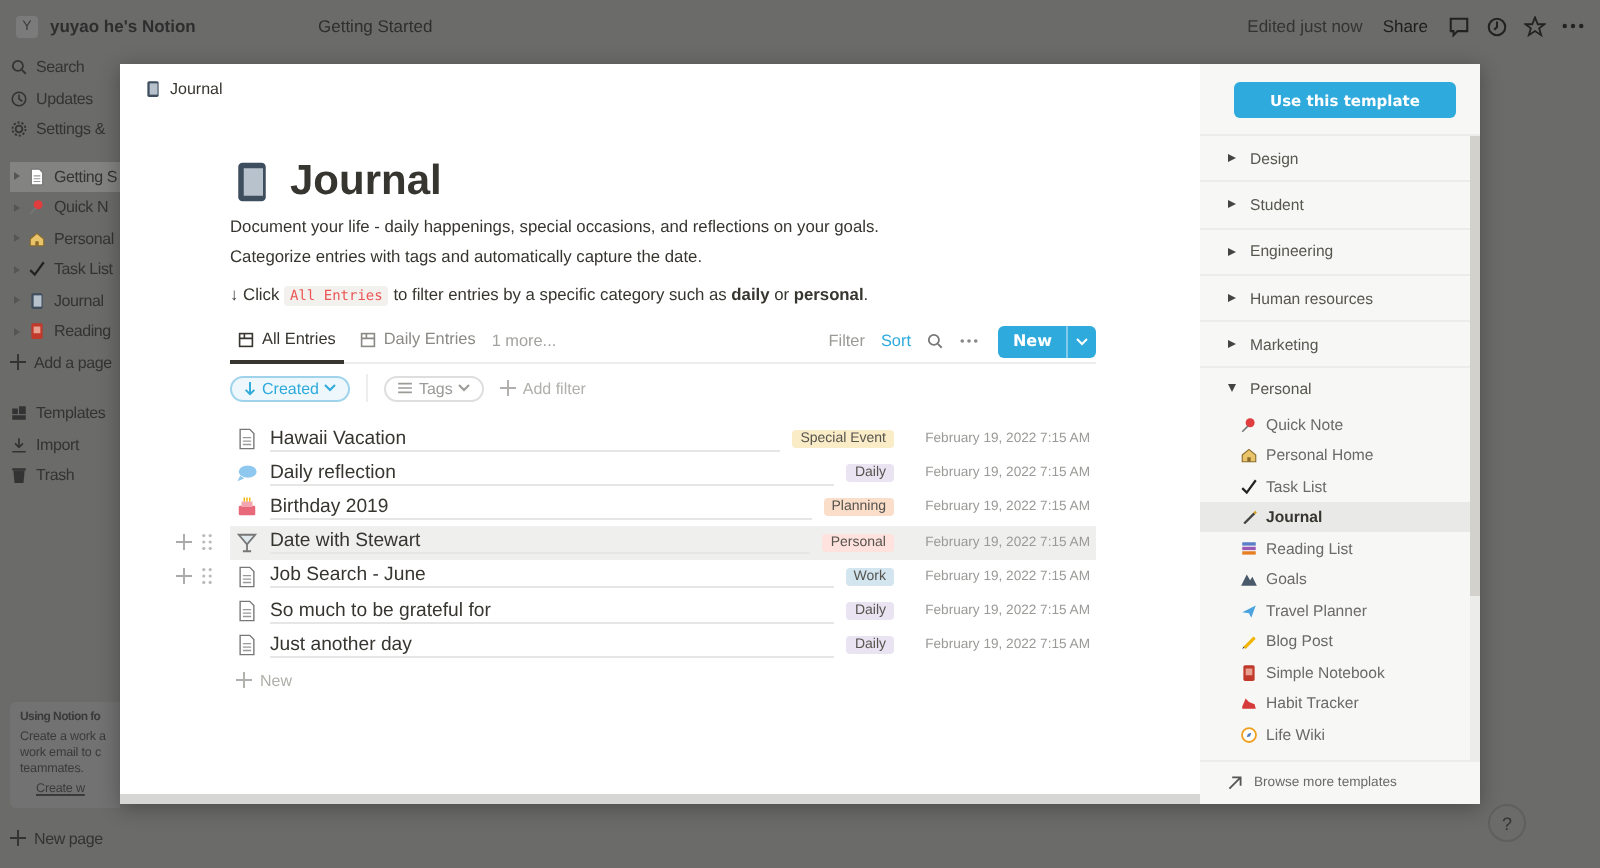 The image size is (1600, 868). What do you see at coordinates (65, 300) in the screenshot?
I see `sidebar-page: Journal` at bounding box center [65, 300].